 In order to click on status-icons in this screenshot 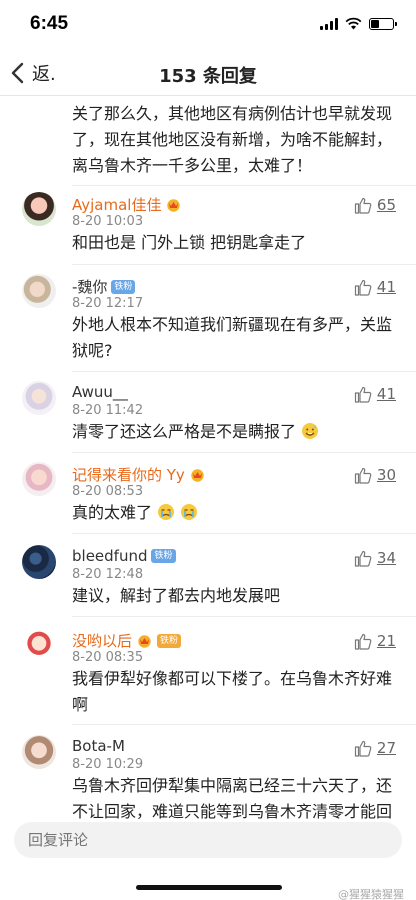, I will do `click(358, 23)`.